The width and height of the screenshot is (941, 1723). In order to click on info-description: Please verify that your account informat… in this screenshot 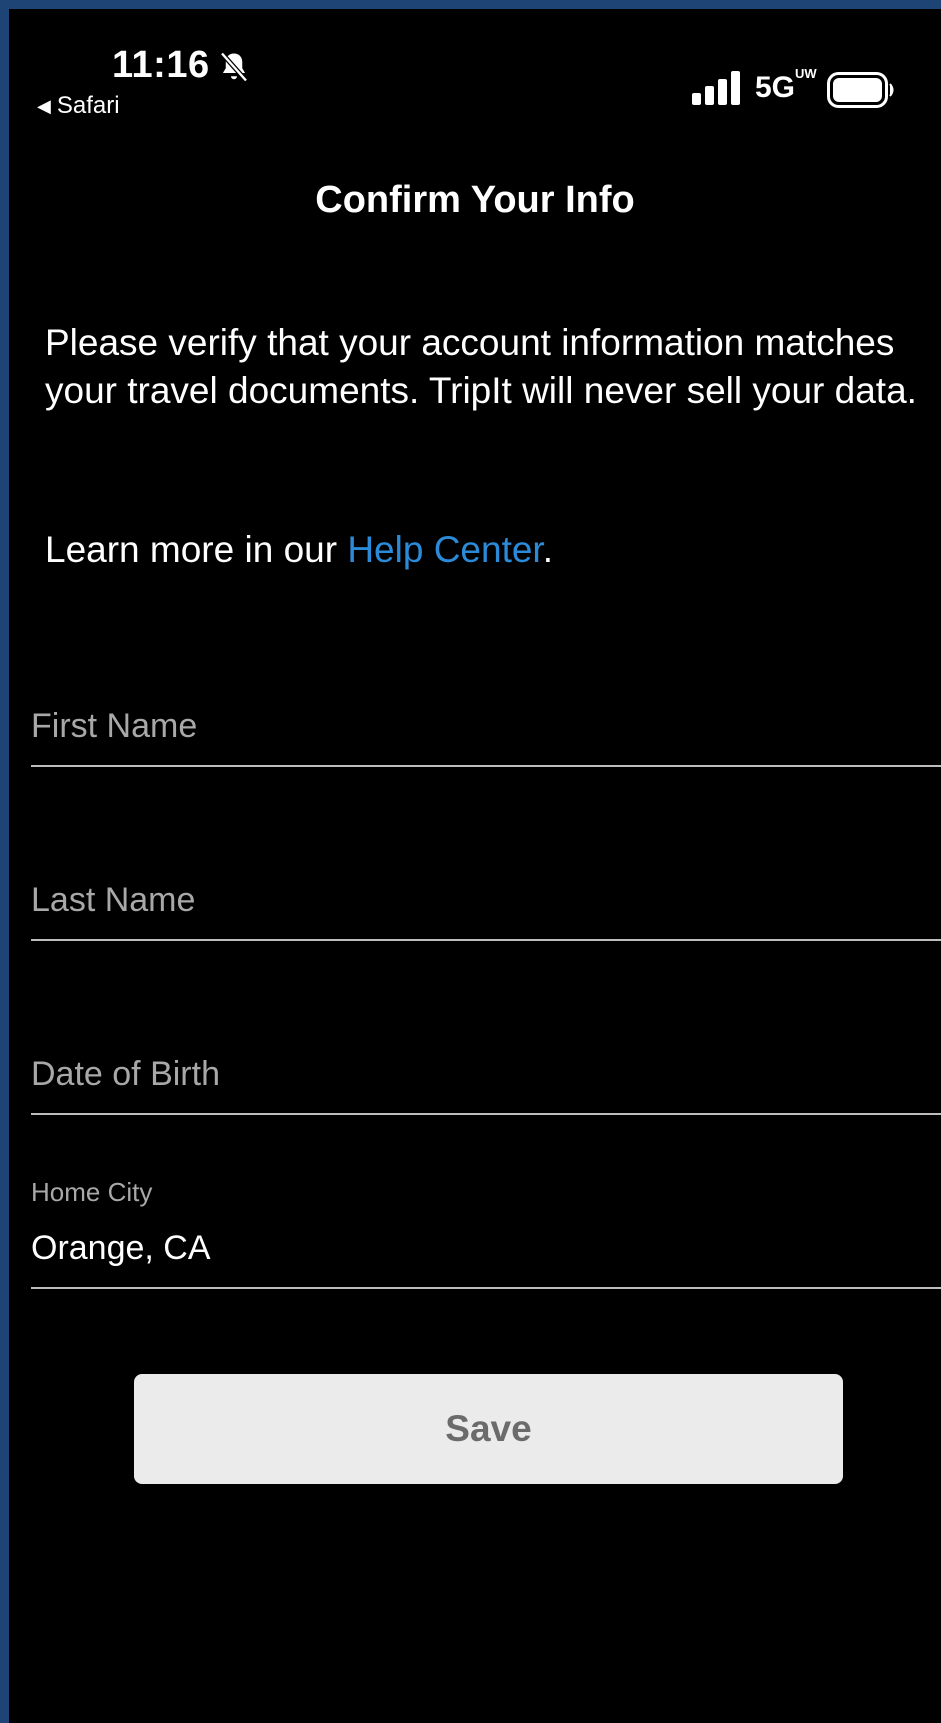, I will do `click(481, 366)`.